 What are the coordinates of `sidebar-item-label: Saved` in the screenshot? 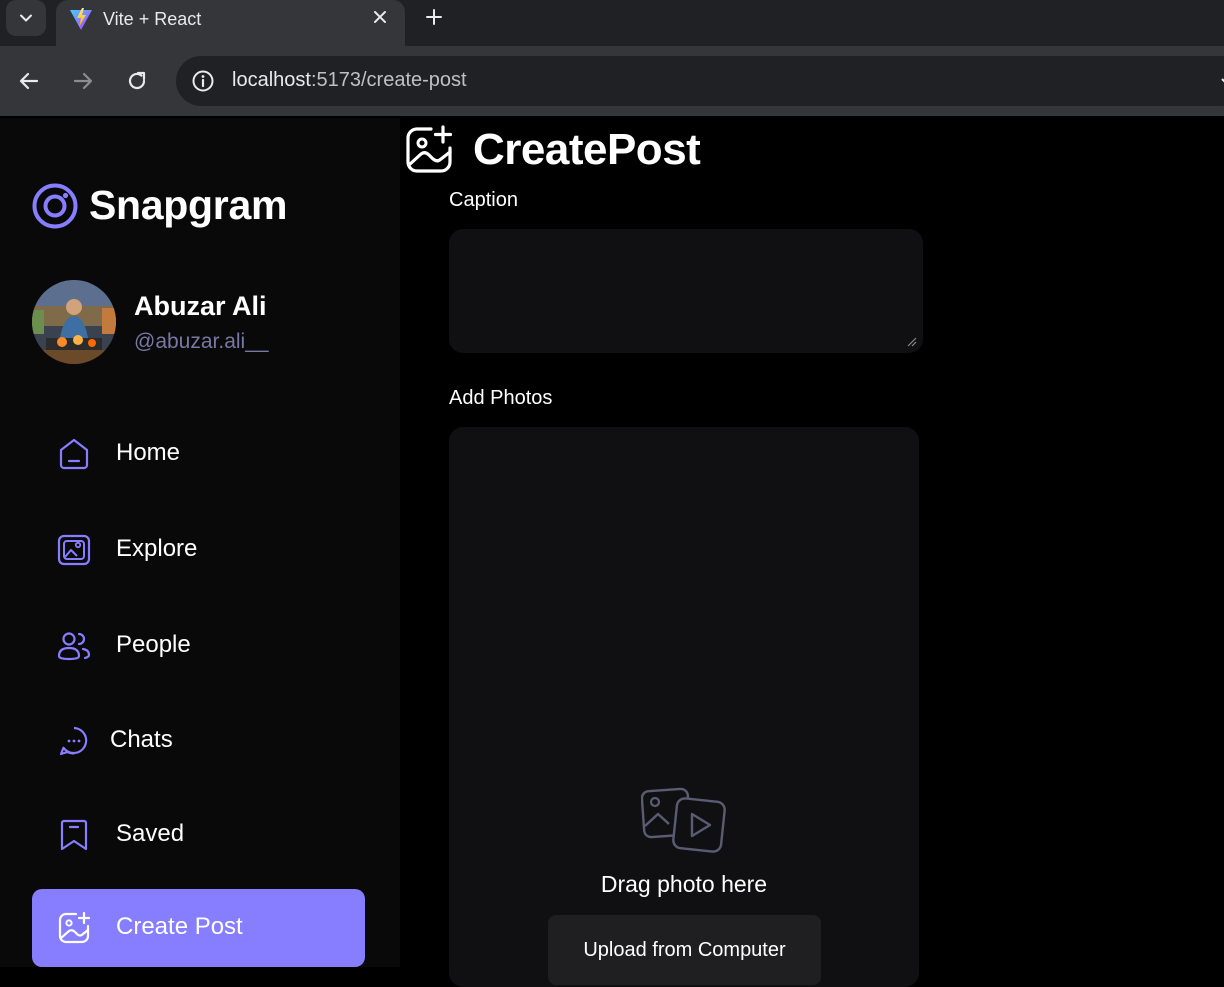 It's located at (150, 833).